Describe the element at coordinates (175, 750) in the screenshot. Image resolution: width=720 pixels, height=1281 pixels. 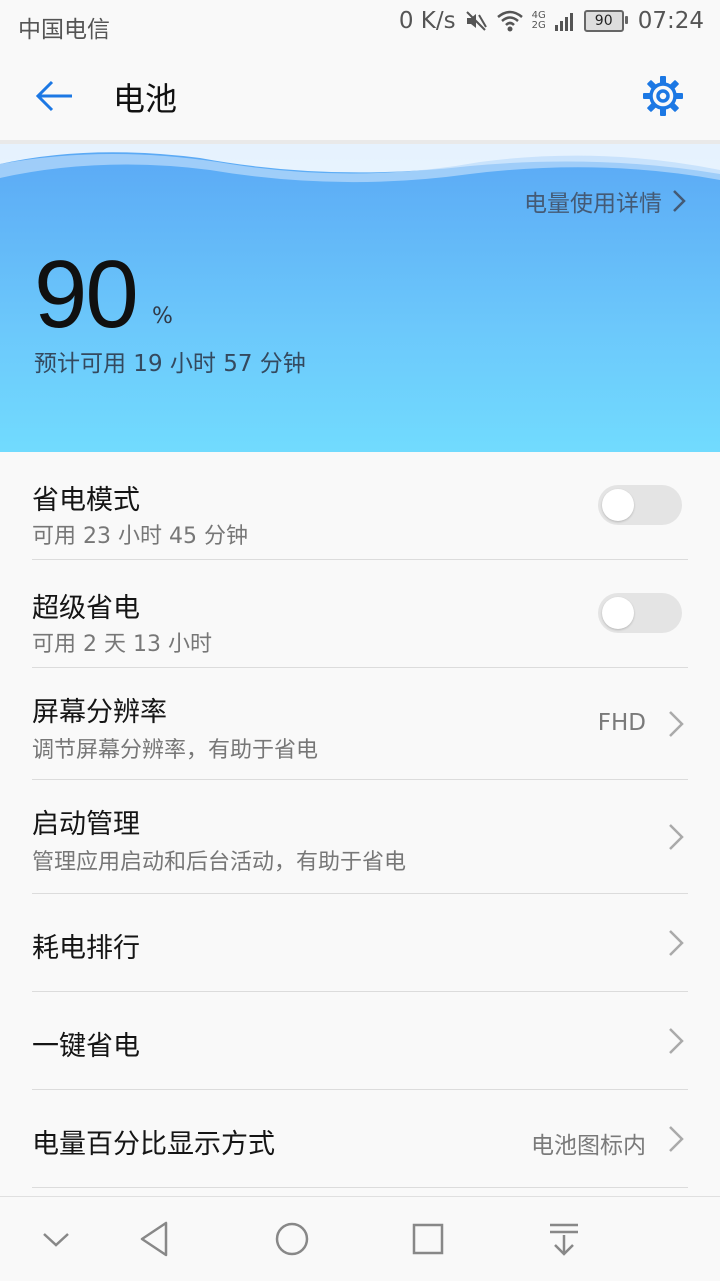
I see `row-subtitle: 调节屏幕分辨率，有助于省电` at that location.